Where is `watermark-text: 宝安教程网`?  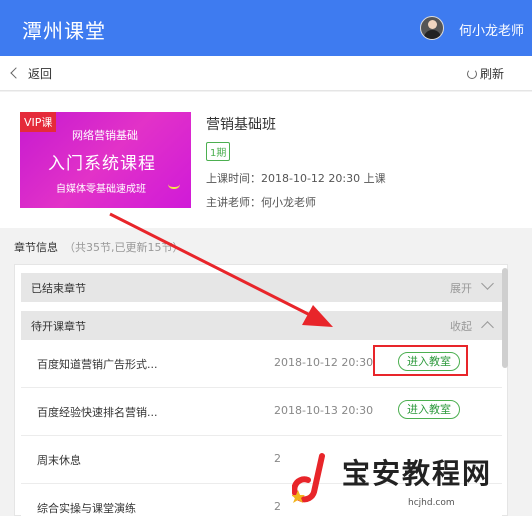 watermark-text: 宝安教程网 is located at coordinates (417, 473).